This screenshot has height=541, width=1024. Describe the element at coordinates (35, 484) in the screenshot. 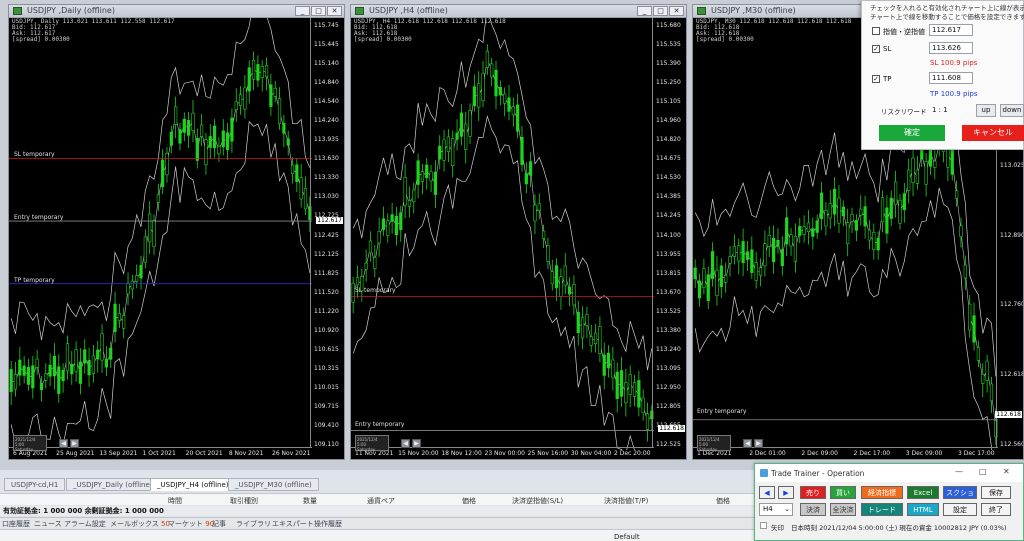

I see `tab-usdjpy-h1: USDJPY-cd,H1` at that location.